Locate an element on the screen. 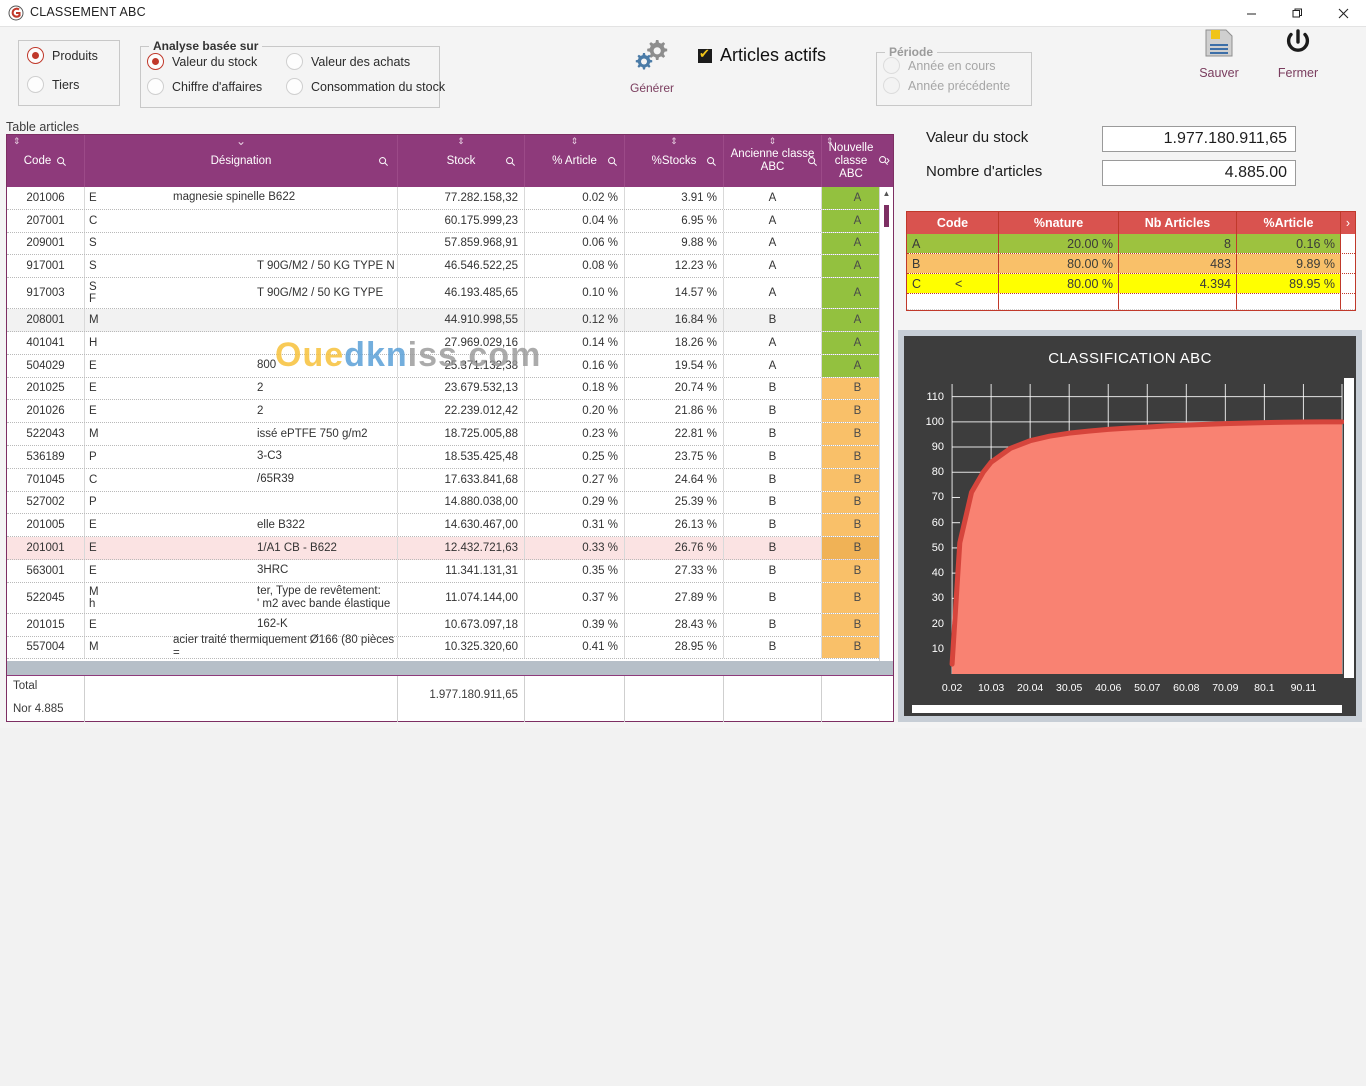  abc-header-pct-article: %Article is located at coordinates (1289, 223).